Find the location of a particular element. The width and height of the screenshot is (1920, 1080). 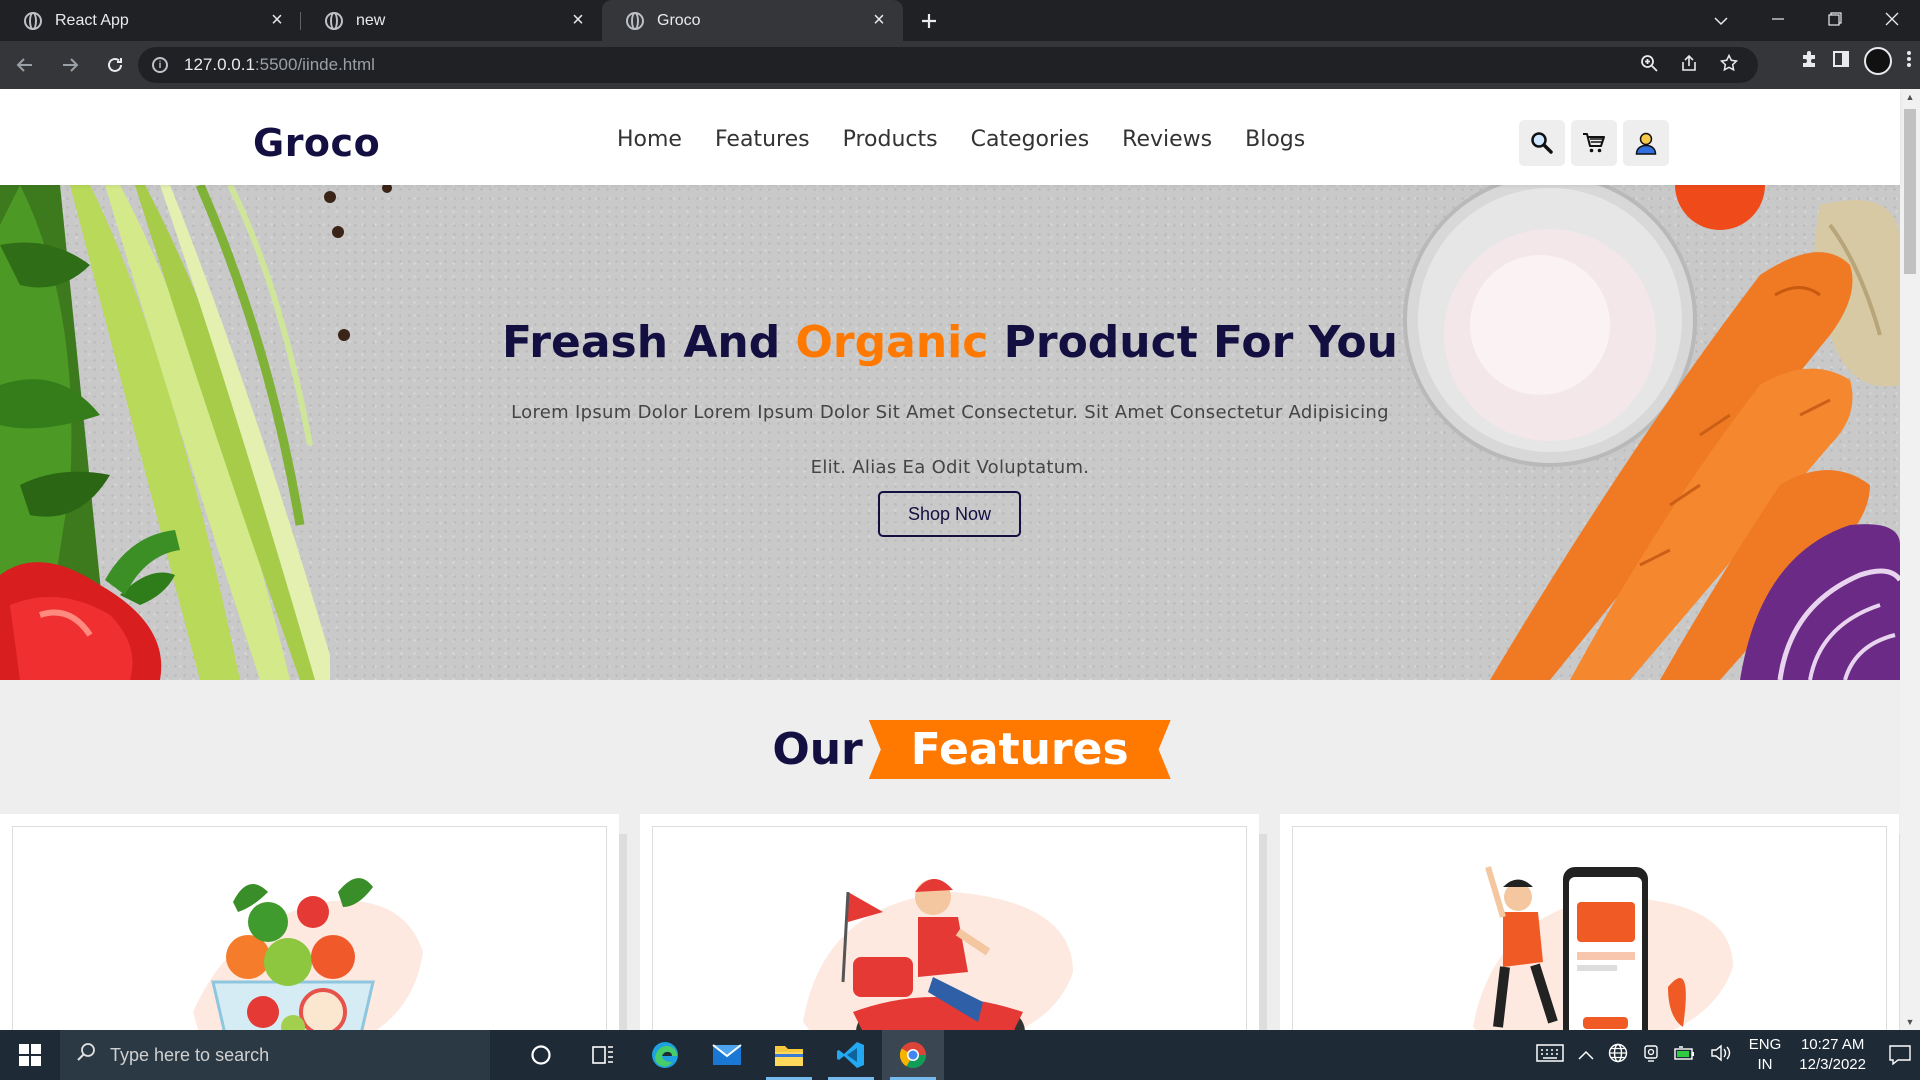

folder-icon is located at coordinates (789, 1056).